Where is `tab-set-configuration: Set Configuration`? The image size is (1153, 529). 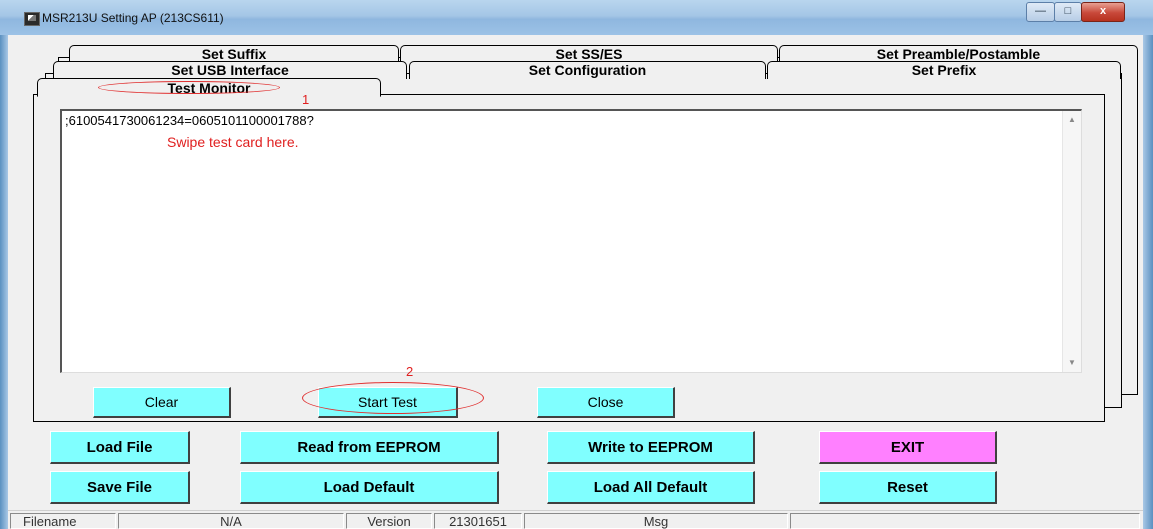
tab-set-configuration: Set Configuration is located at coordinates (587, 70).